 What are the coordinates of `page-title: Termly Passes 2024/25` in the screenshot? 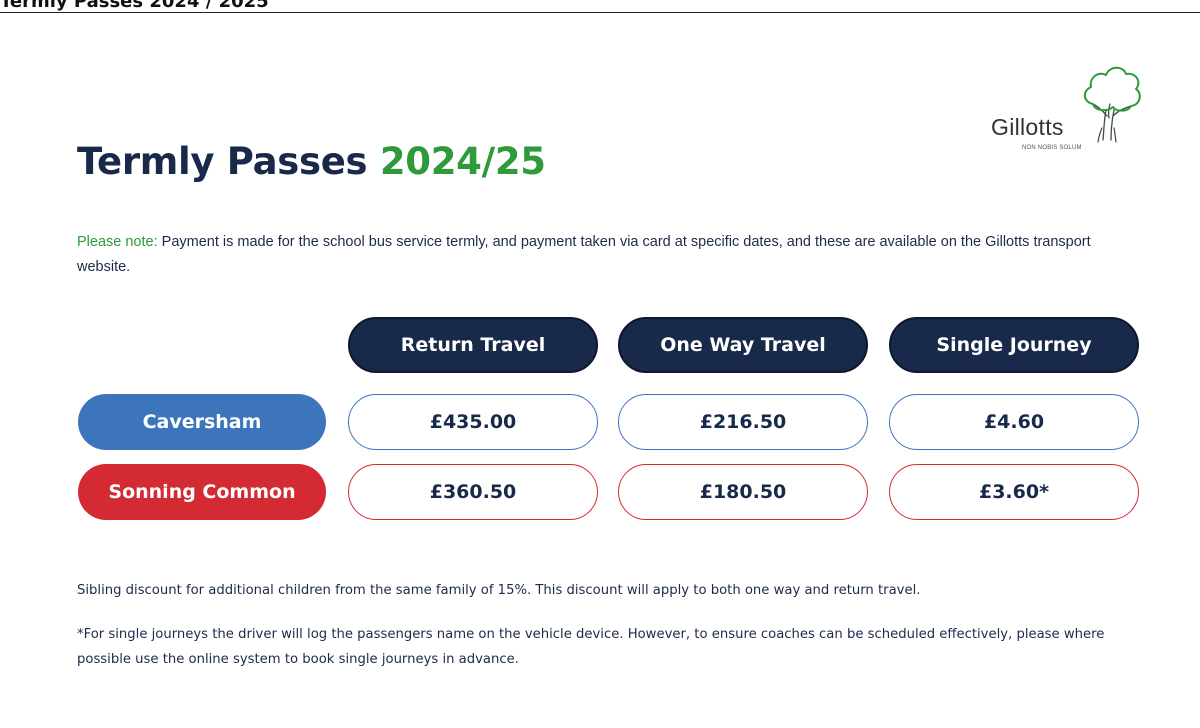 It's located at (311, 161).